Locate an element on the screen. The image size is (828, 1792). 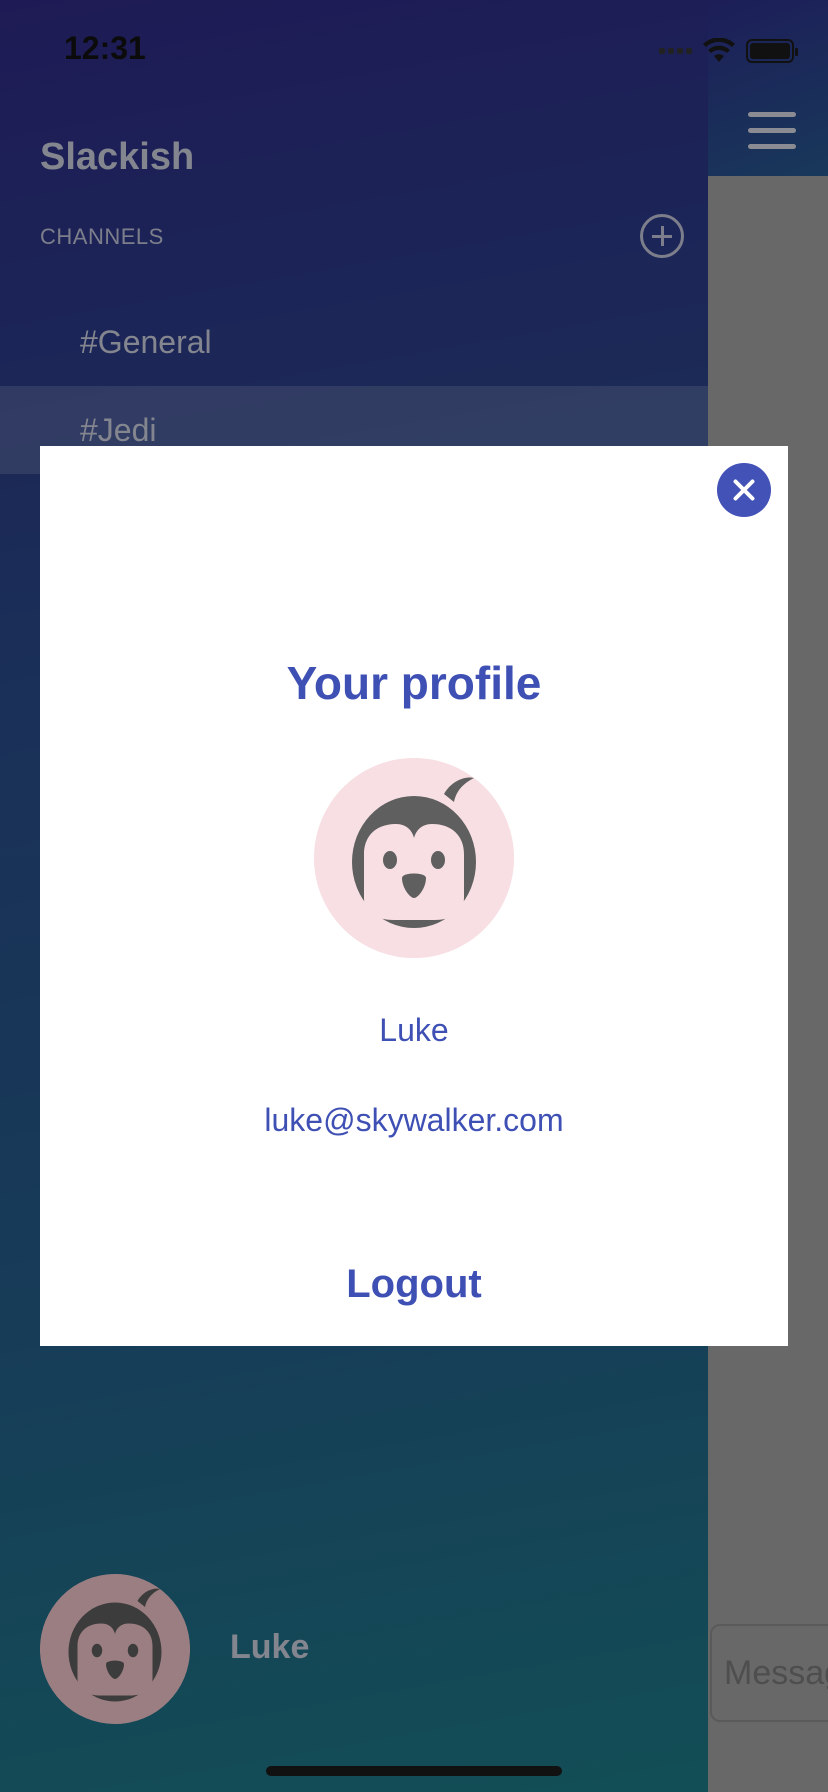
profile-avatar is located at coordinates (414, 858).